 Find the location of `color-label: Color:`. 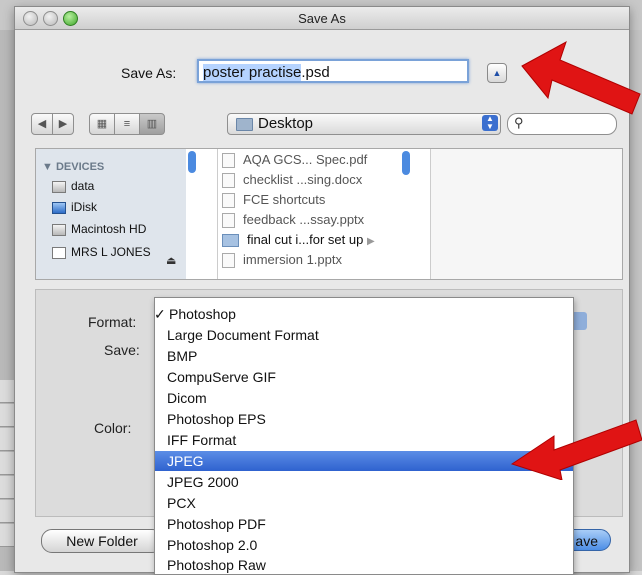

color-label: Color: is located at coordinates (113, 428).